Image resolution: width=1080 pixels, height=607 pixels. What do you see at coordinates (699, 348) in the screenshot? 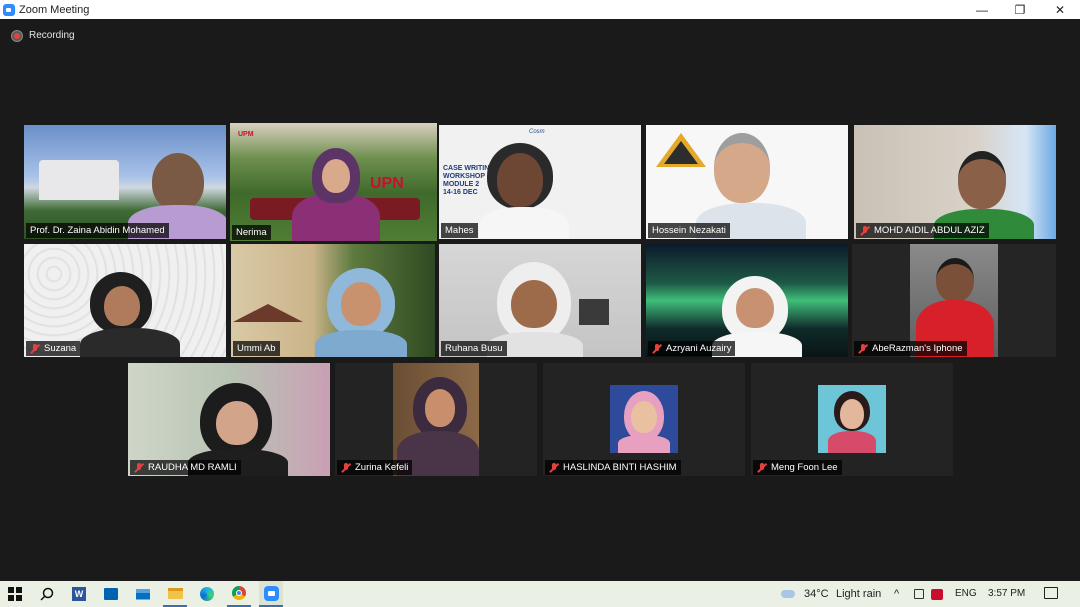
I see `participant-name: Azryani Auzairy` at bounding box center [699, 348].